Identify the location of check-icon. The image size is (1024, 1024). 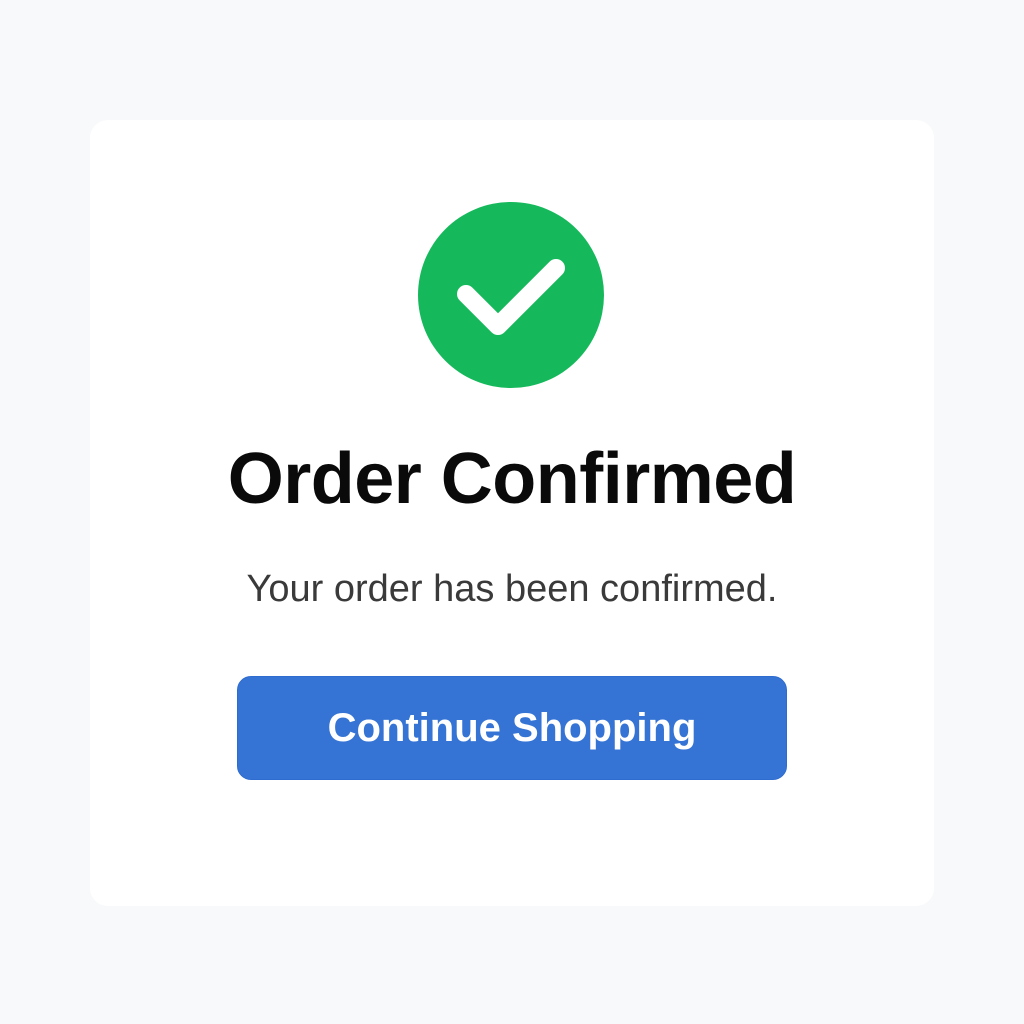
(511, 295).